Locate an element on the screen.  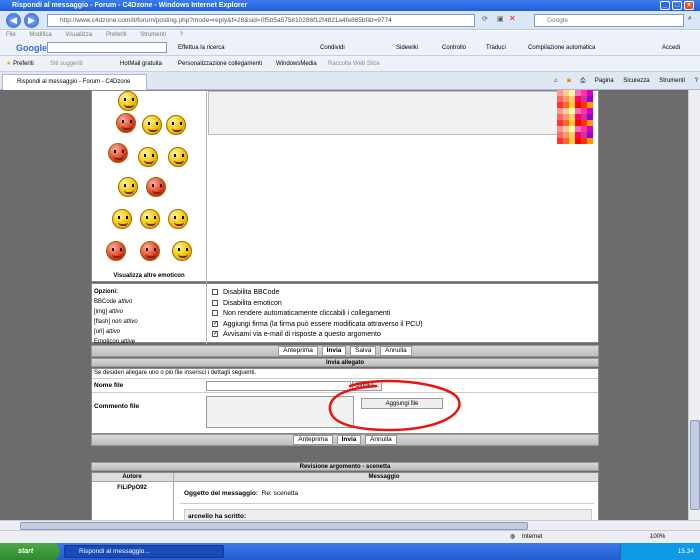
status-label: [flash] is located at coordinates (102, 322).